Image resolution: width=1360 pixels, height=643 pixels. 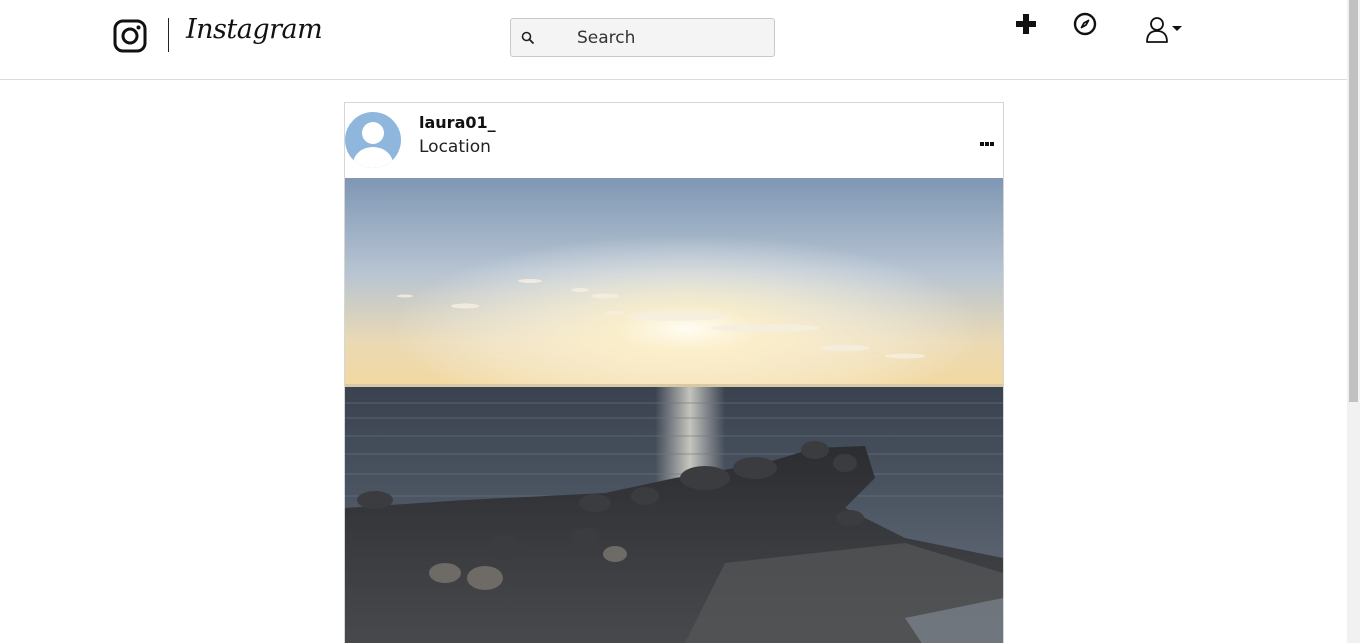 What do you see at coordinates (1157, 30) in the screenshot?
I see `user-icon` at bounding box center [1157, 30].